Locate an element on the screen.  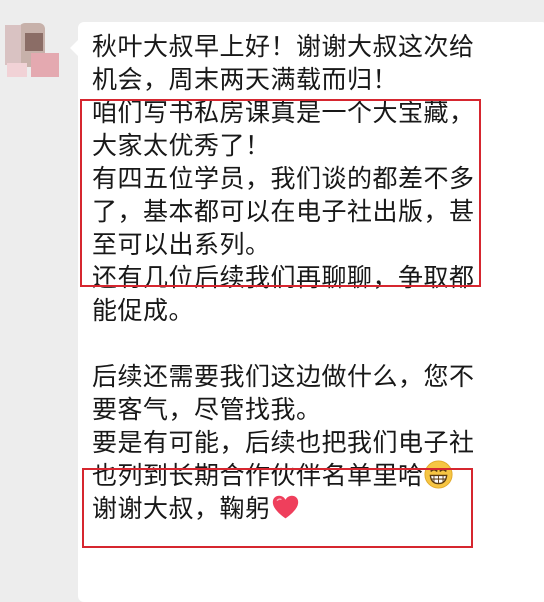
message-line: 能促成。 is located at coordinates (143, 310).